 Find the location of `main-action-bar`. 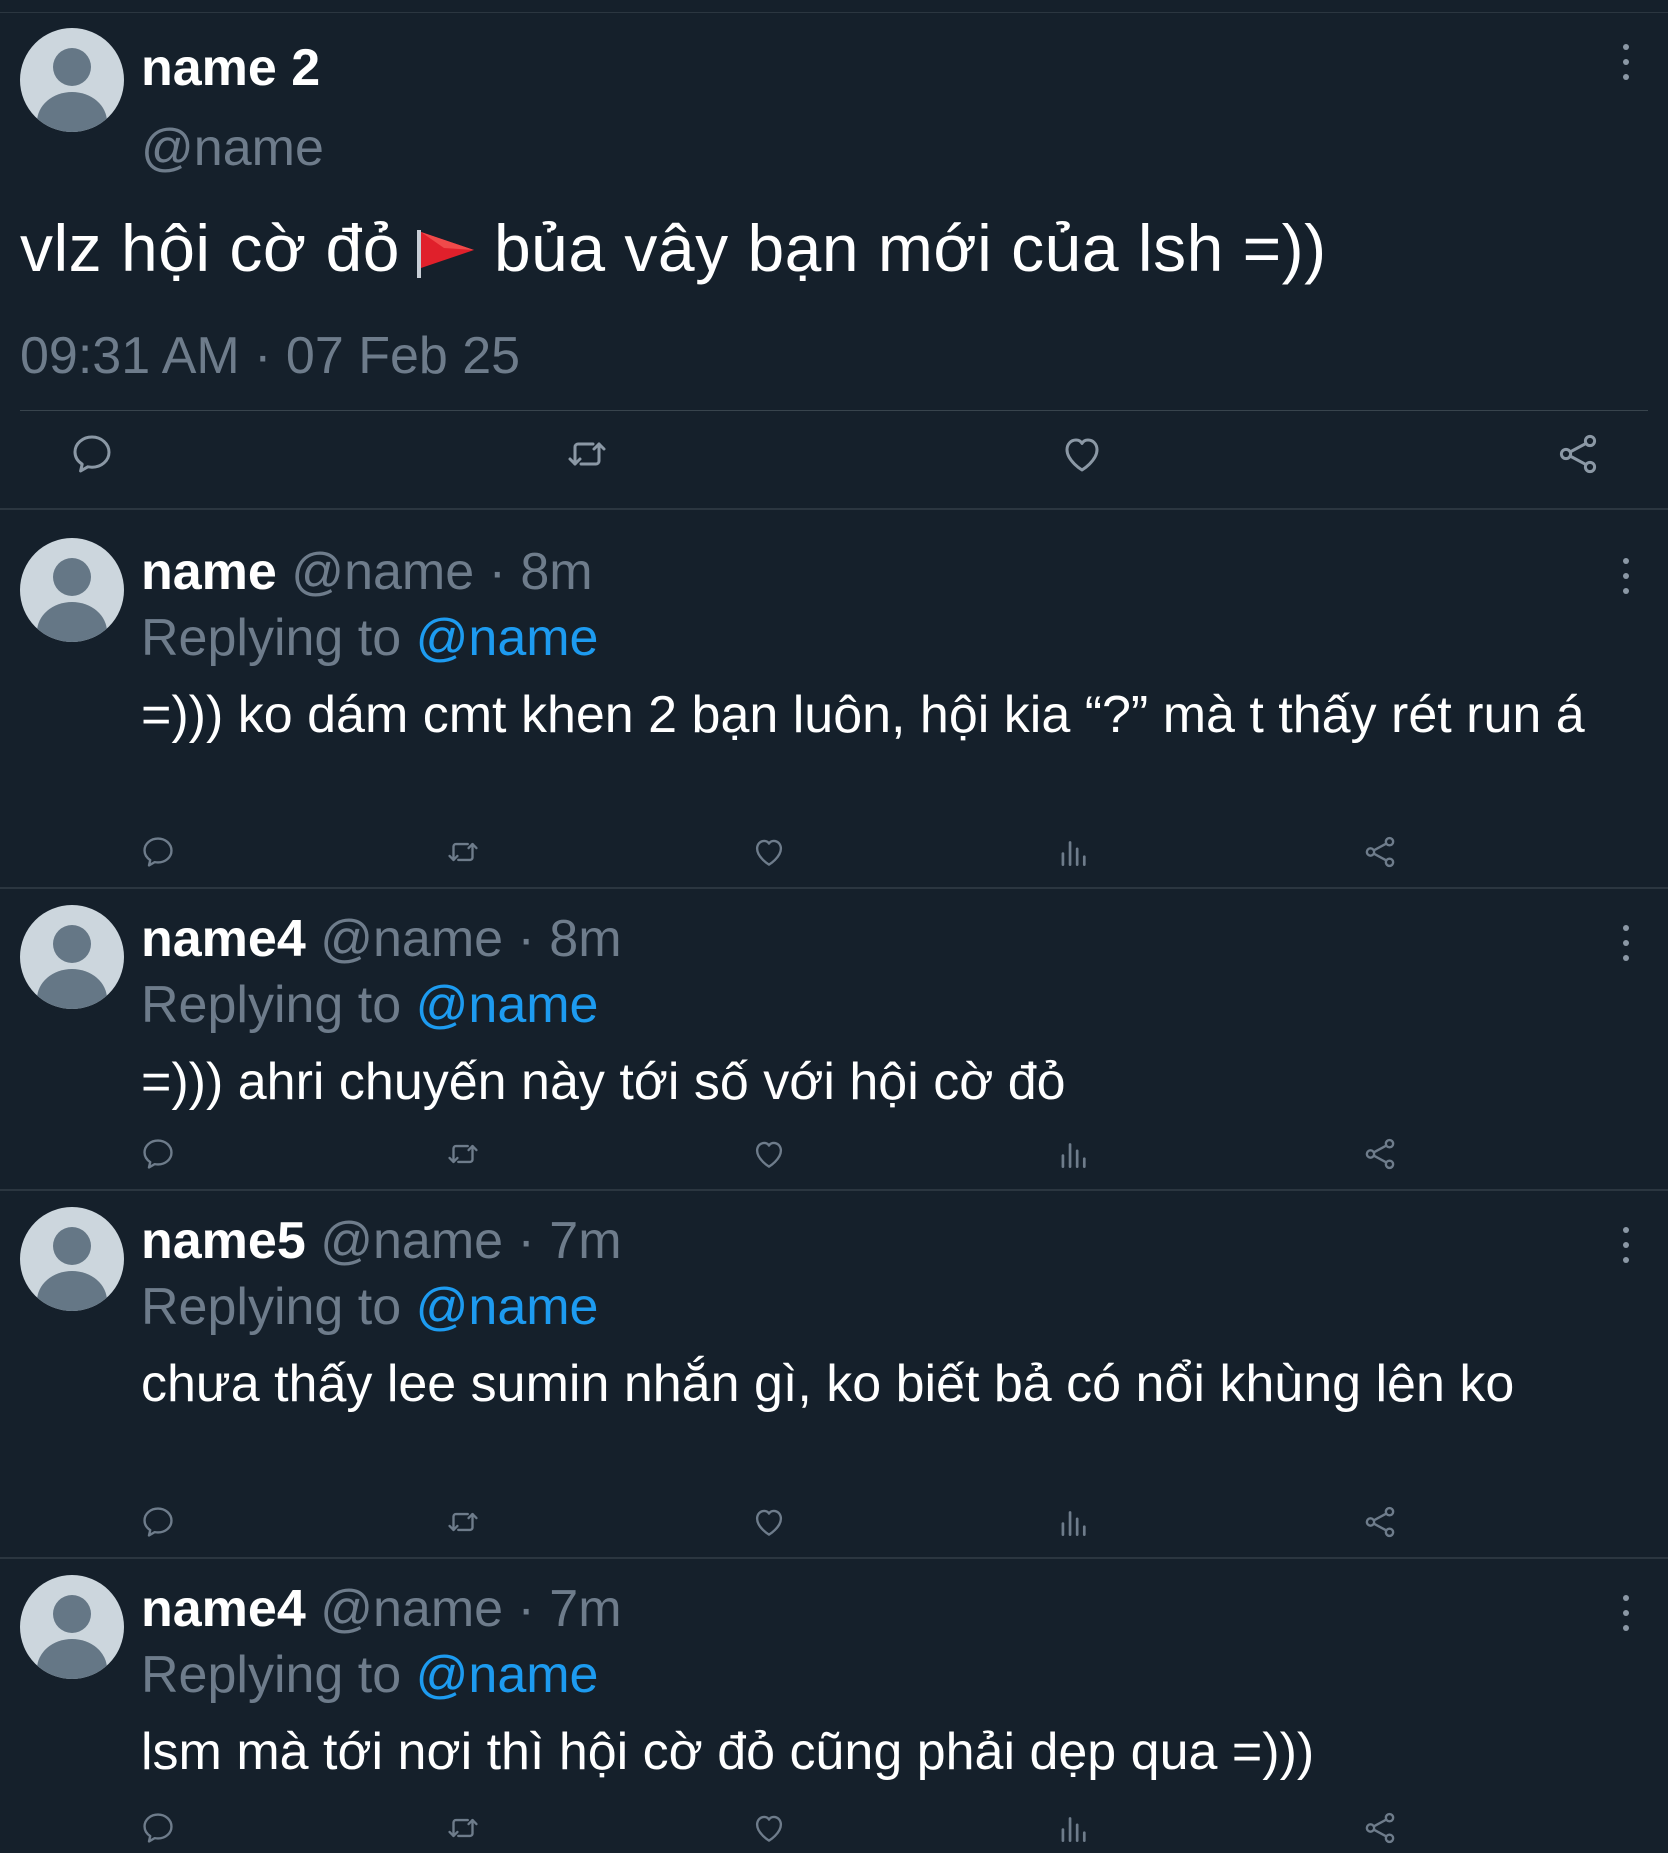

main-action-bar is located at coordinates (834, 460).